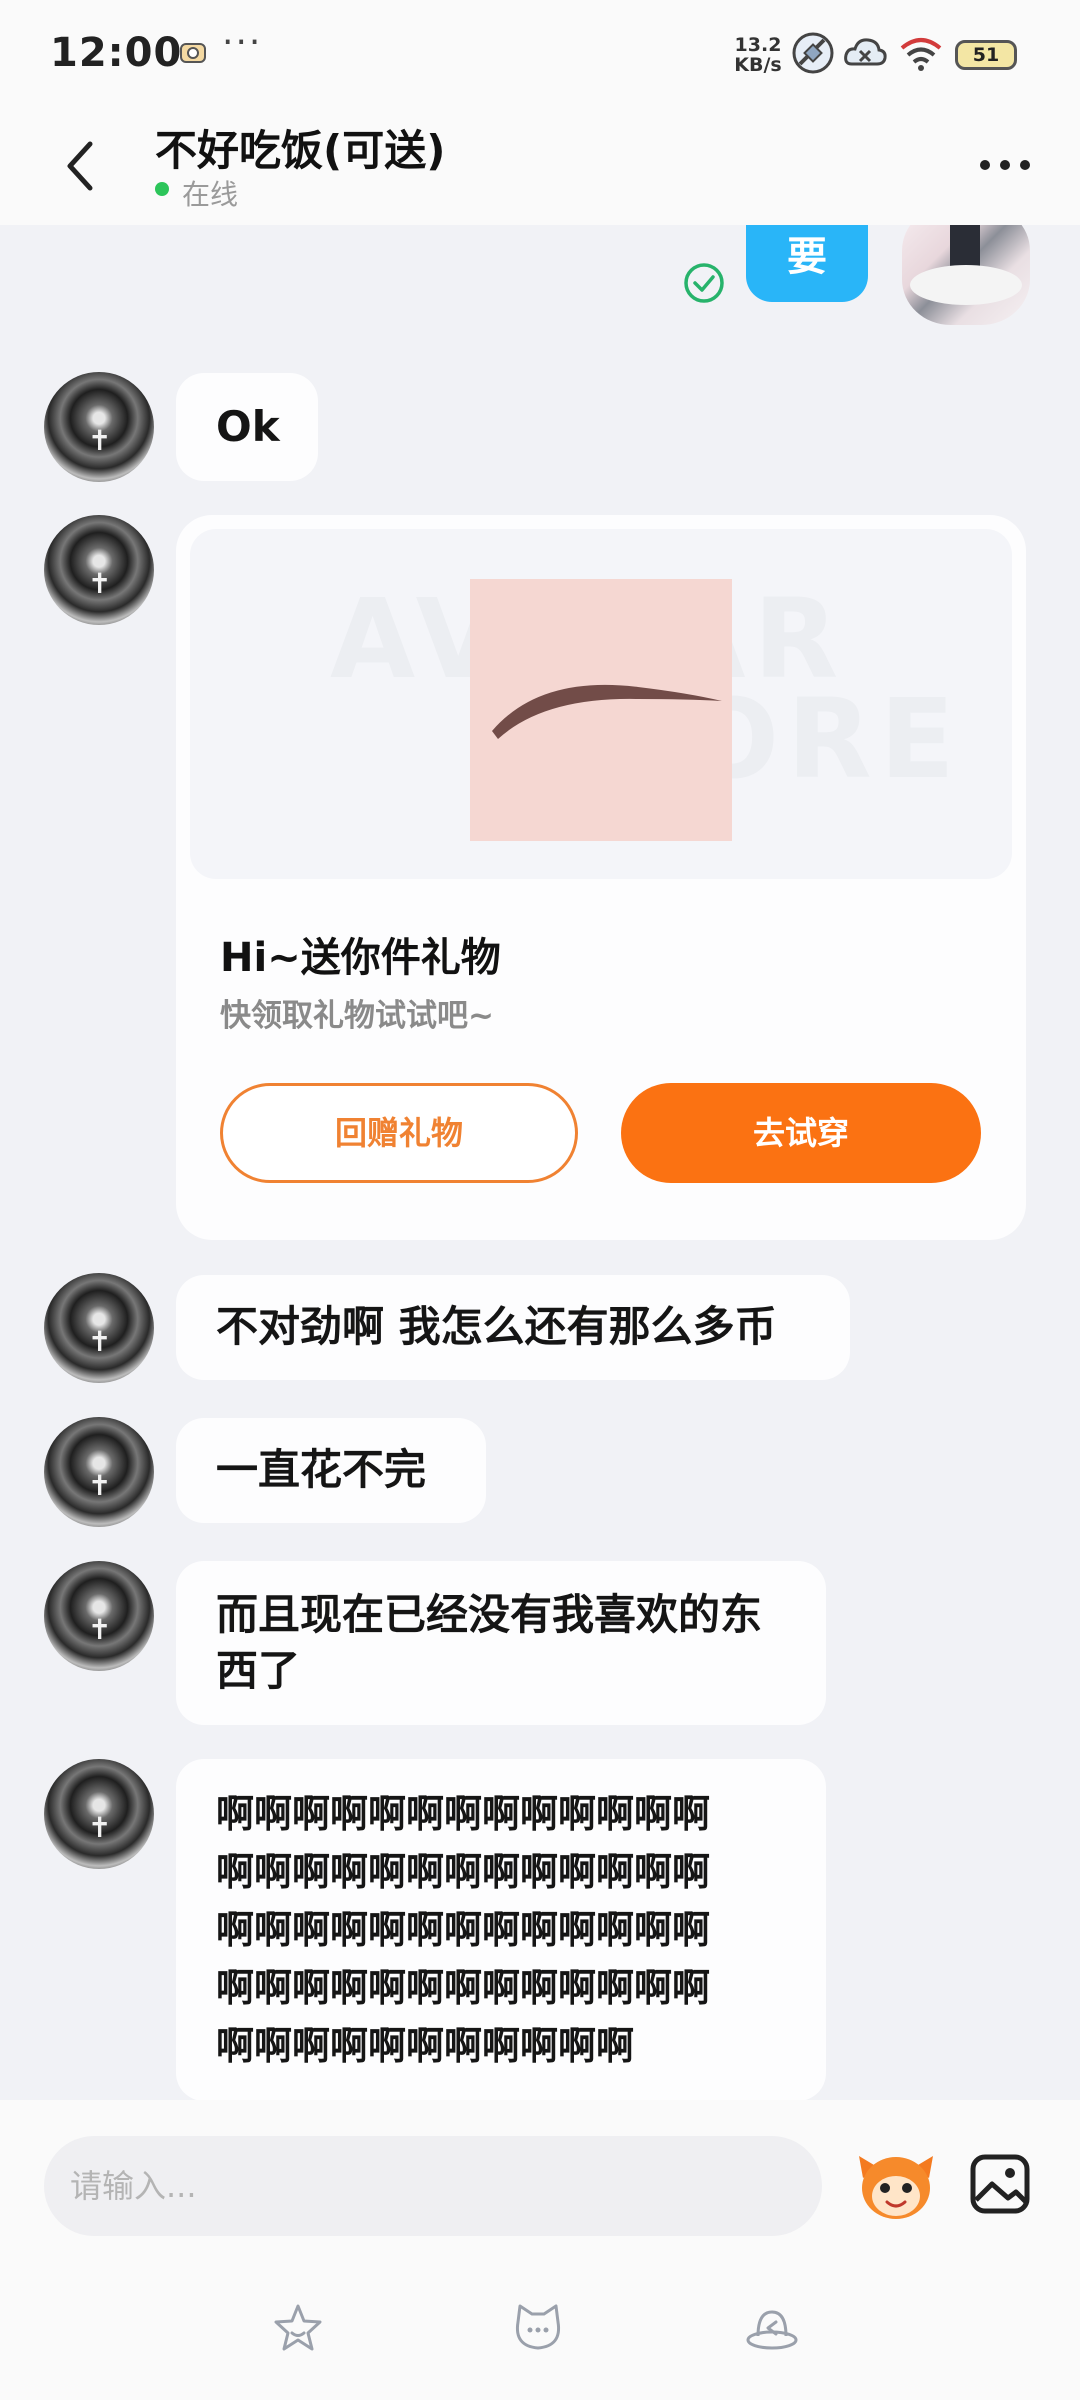 Image resolution: width=1080 pixels, height=2400 pixels. What do you see at coordinates (1005, 165) in the screenshot?
I see `more-options-icon` at bounding box center [1005, 165].